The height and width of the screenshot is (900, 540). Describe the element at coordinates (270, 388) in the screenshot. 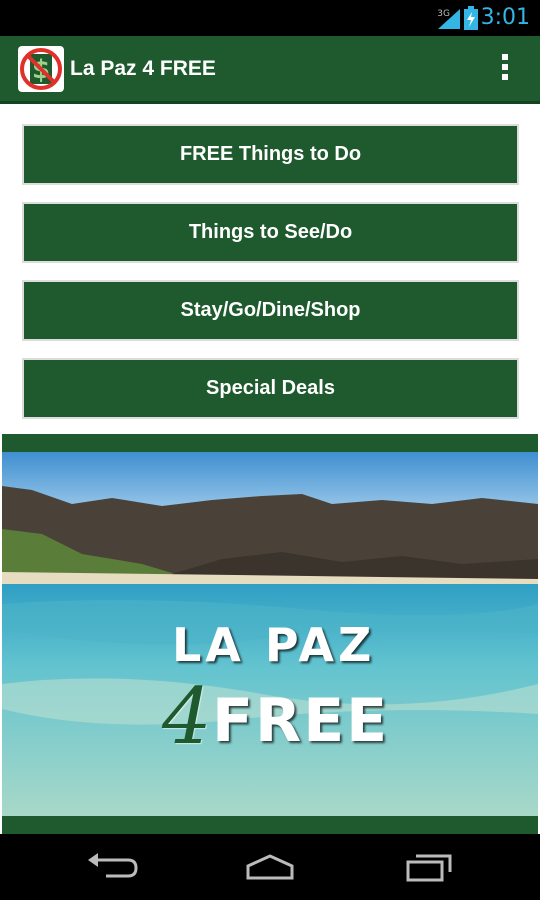

I see `special-deals-button: Special Deals` at that location.